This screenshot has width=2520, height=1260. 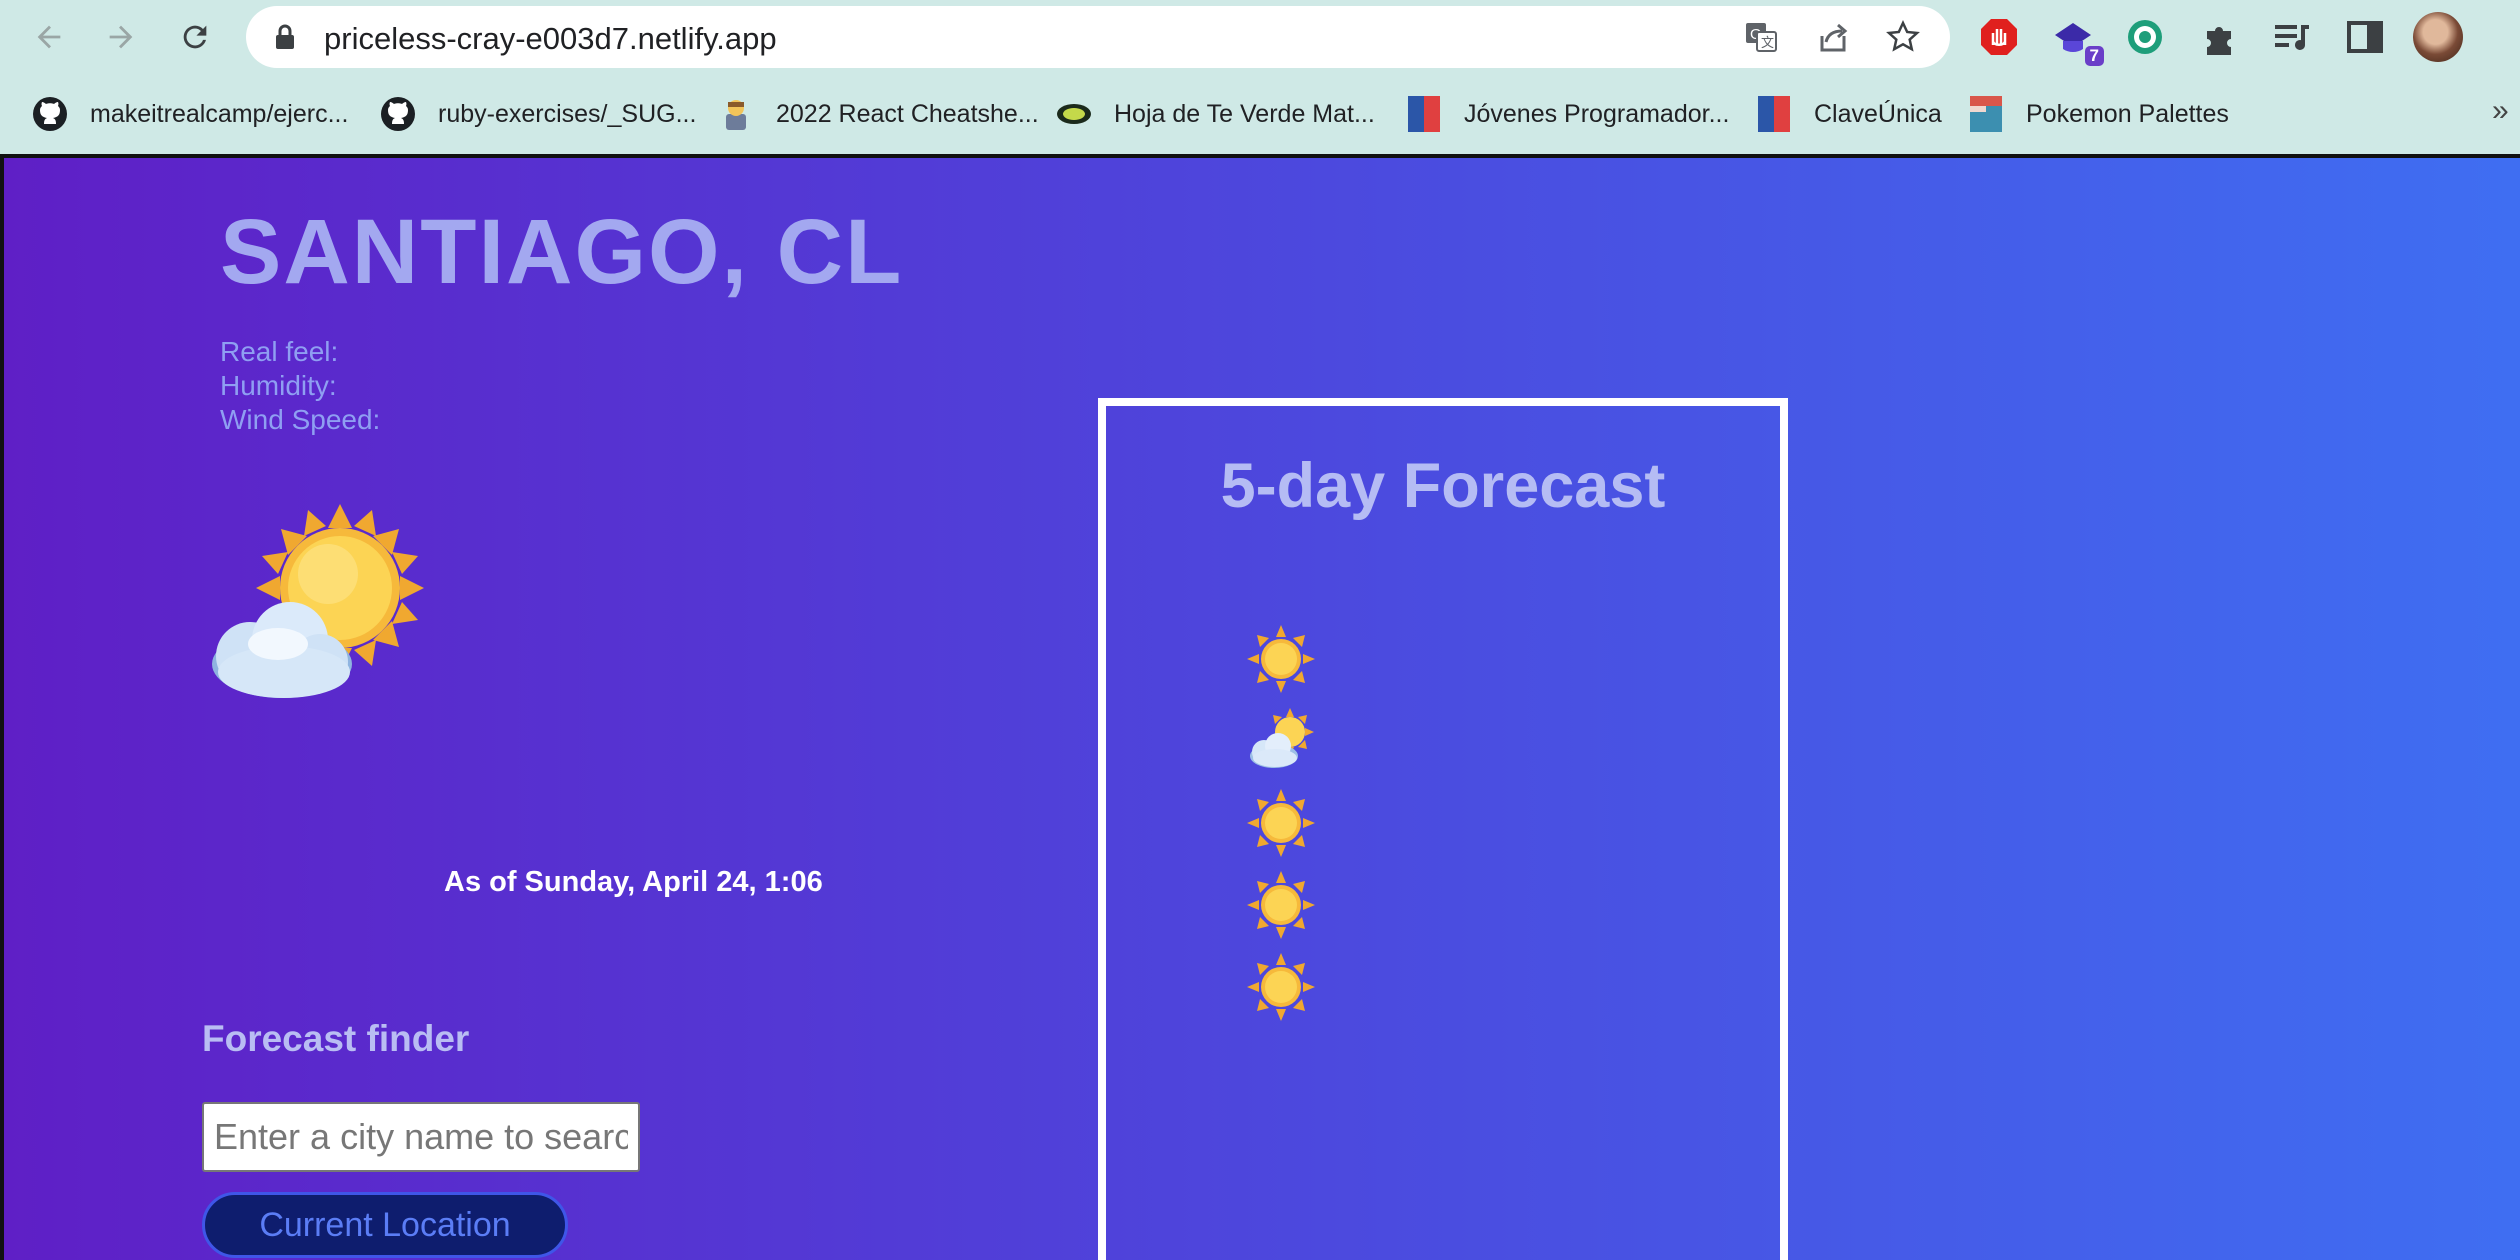 What do you see at coordinates (1098, 37) in the screenshot?
I see `address-bar: priceless-cray-e003d7.netlify.app G 文` at bounding box center [1098, 37].